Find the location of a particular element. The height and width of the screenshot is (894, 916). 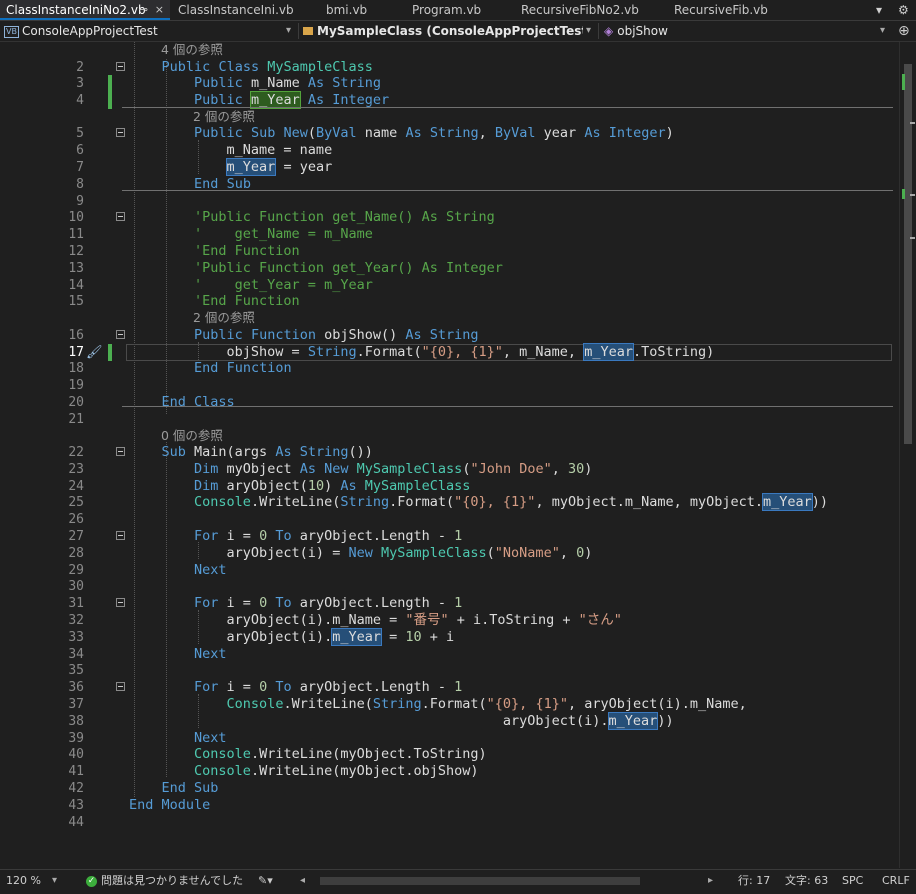

code-line: 16 Public Function objShow() As String is located at coordinates (450, 335).